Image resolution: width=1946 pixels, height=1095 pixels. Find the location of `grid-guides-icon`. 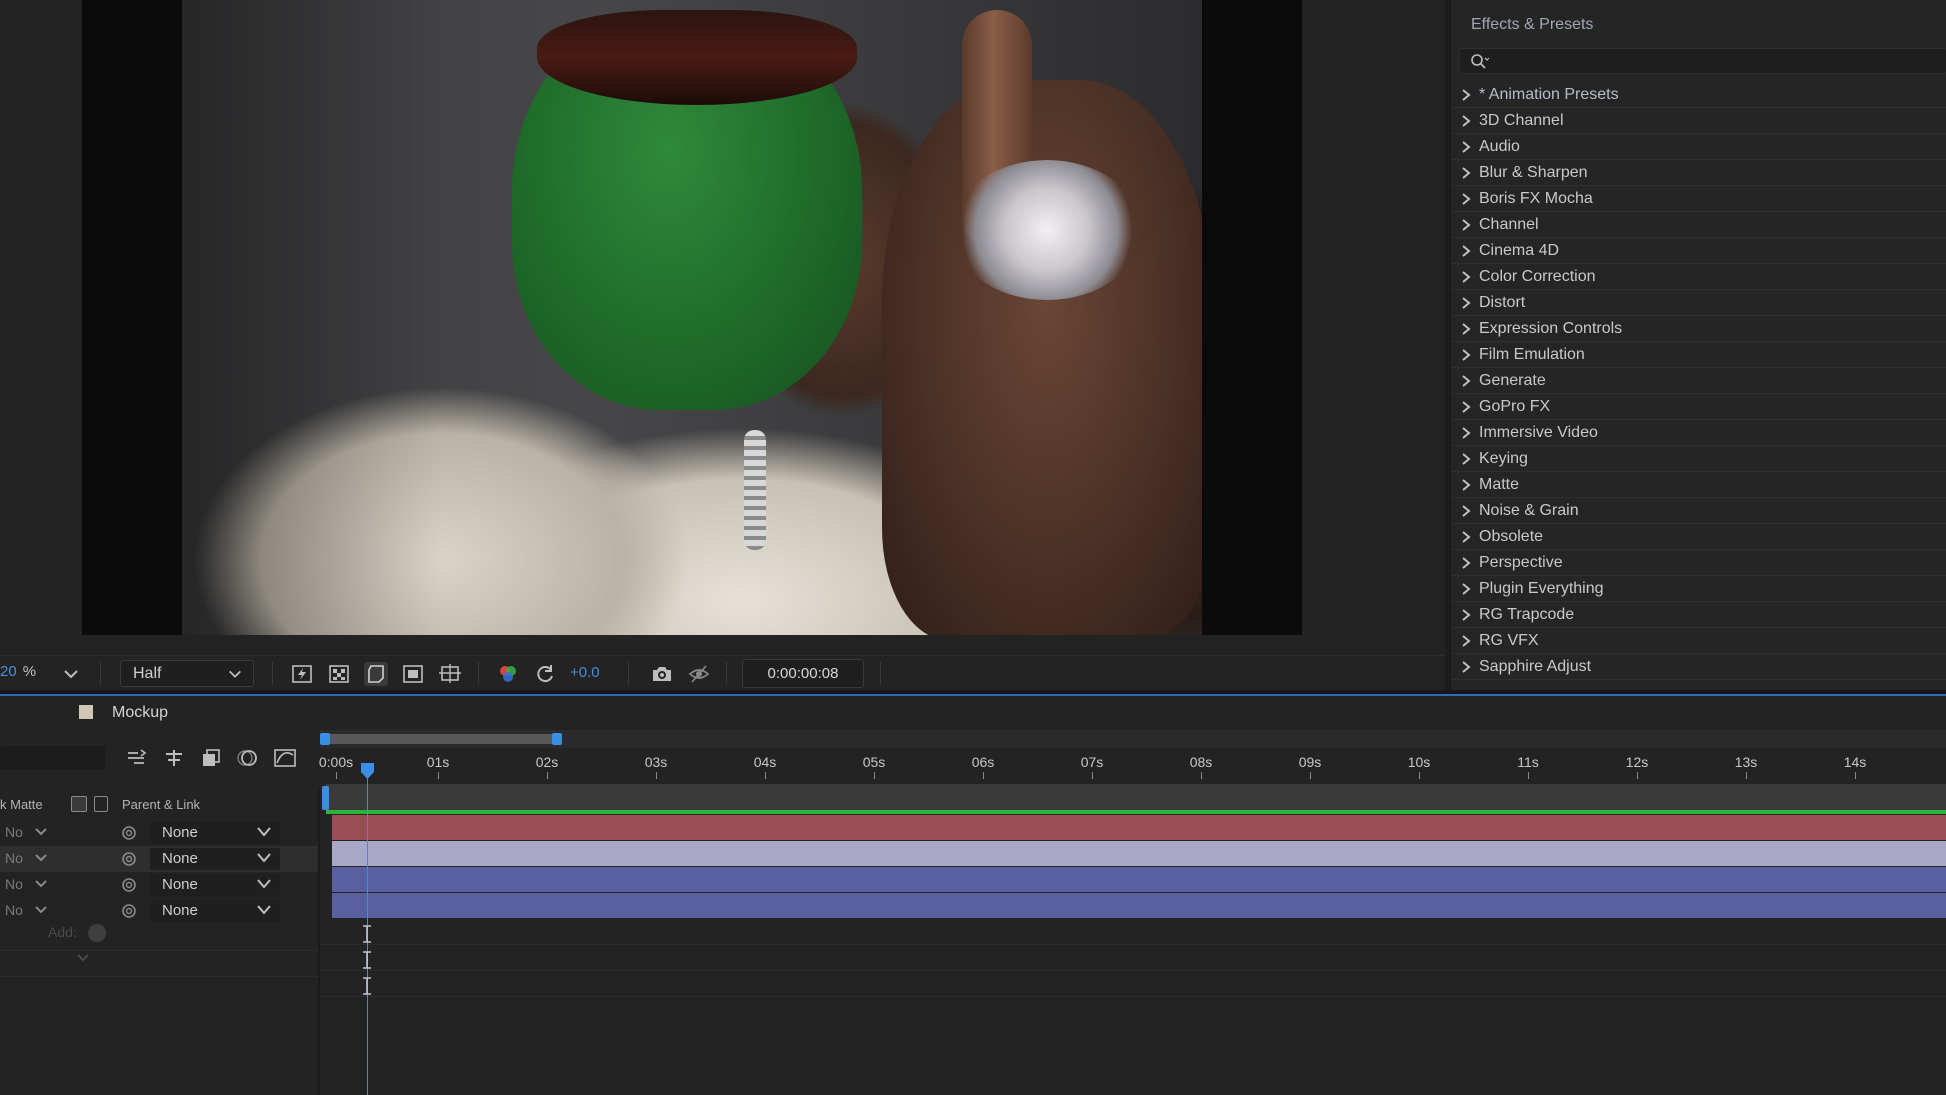

grid-guides-icon is located at coordinates (450, 674).